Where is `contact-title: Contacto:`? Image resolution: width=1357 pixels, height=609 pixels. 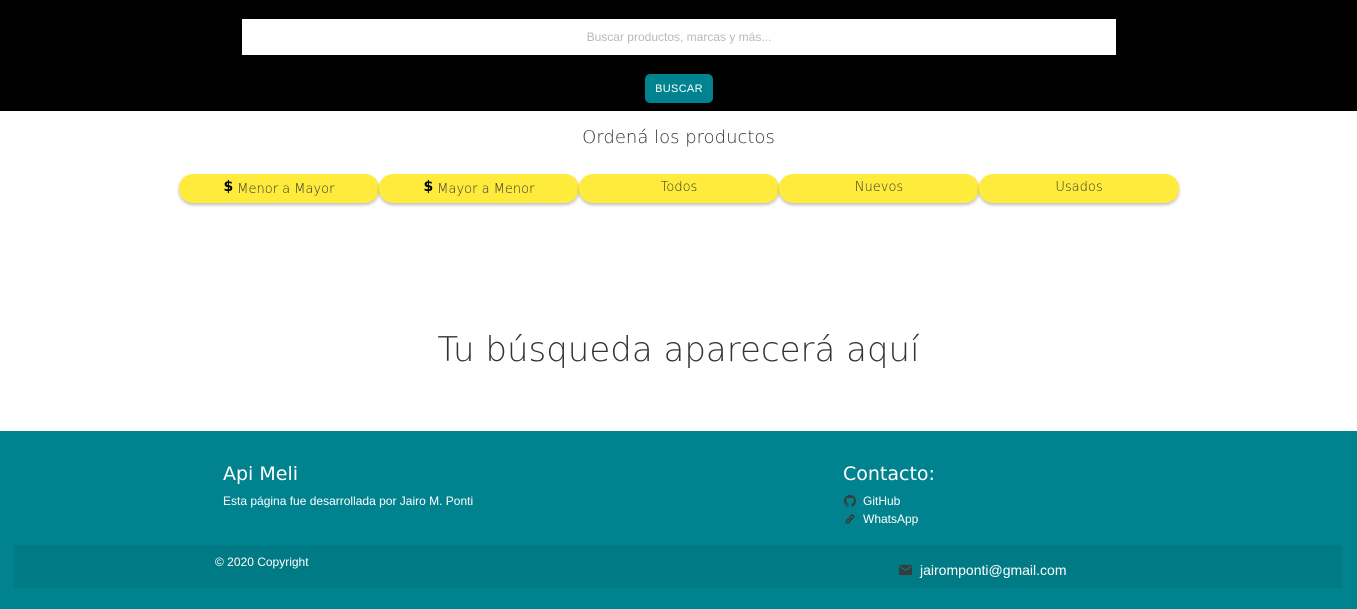 contact-title: Contacto: is located at coordinates (889, 474).